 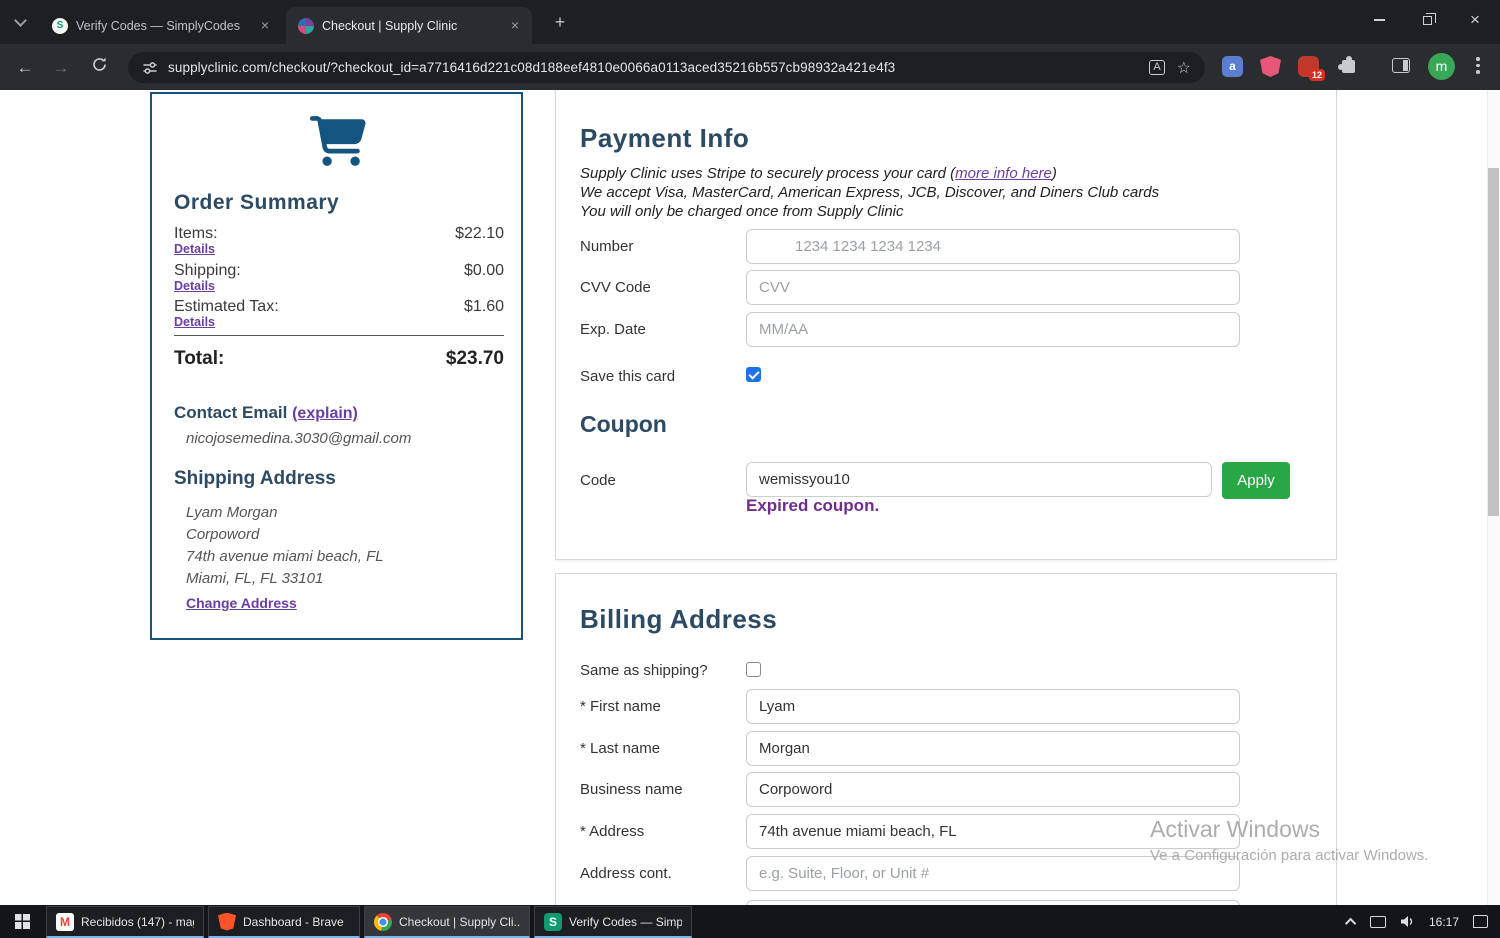 What do you see at coordinates (150, 68) in the screenshot?
I see `site-info-icon` at bounding box center [150, 68].